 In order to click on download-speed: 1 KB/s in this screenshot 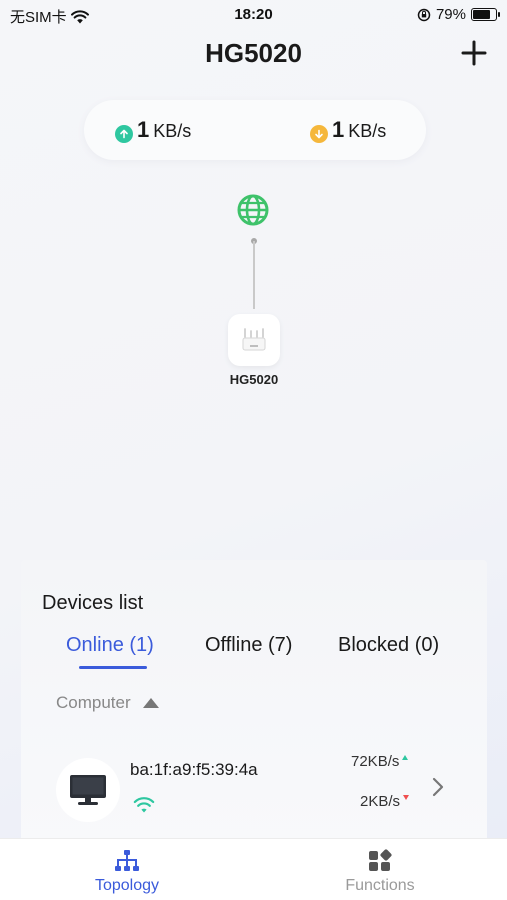, I will do `click(348, 130)`.